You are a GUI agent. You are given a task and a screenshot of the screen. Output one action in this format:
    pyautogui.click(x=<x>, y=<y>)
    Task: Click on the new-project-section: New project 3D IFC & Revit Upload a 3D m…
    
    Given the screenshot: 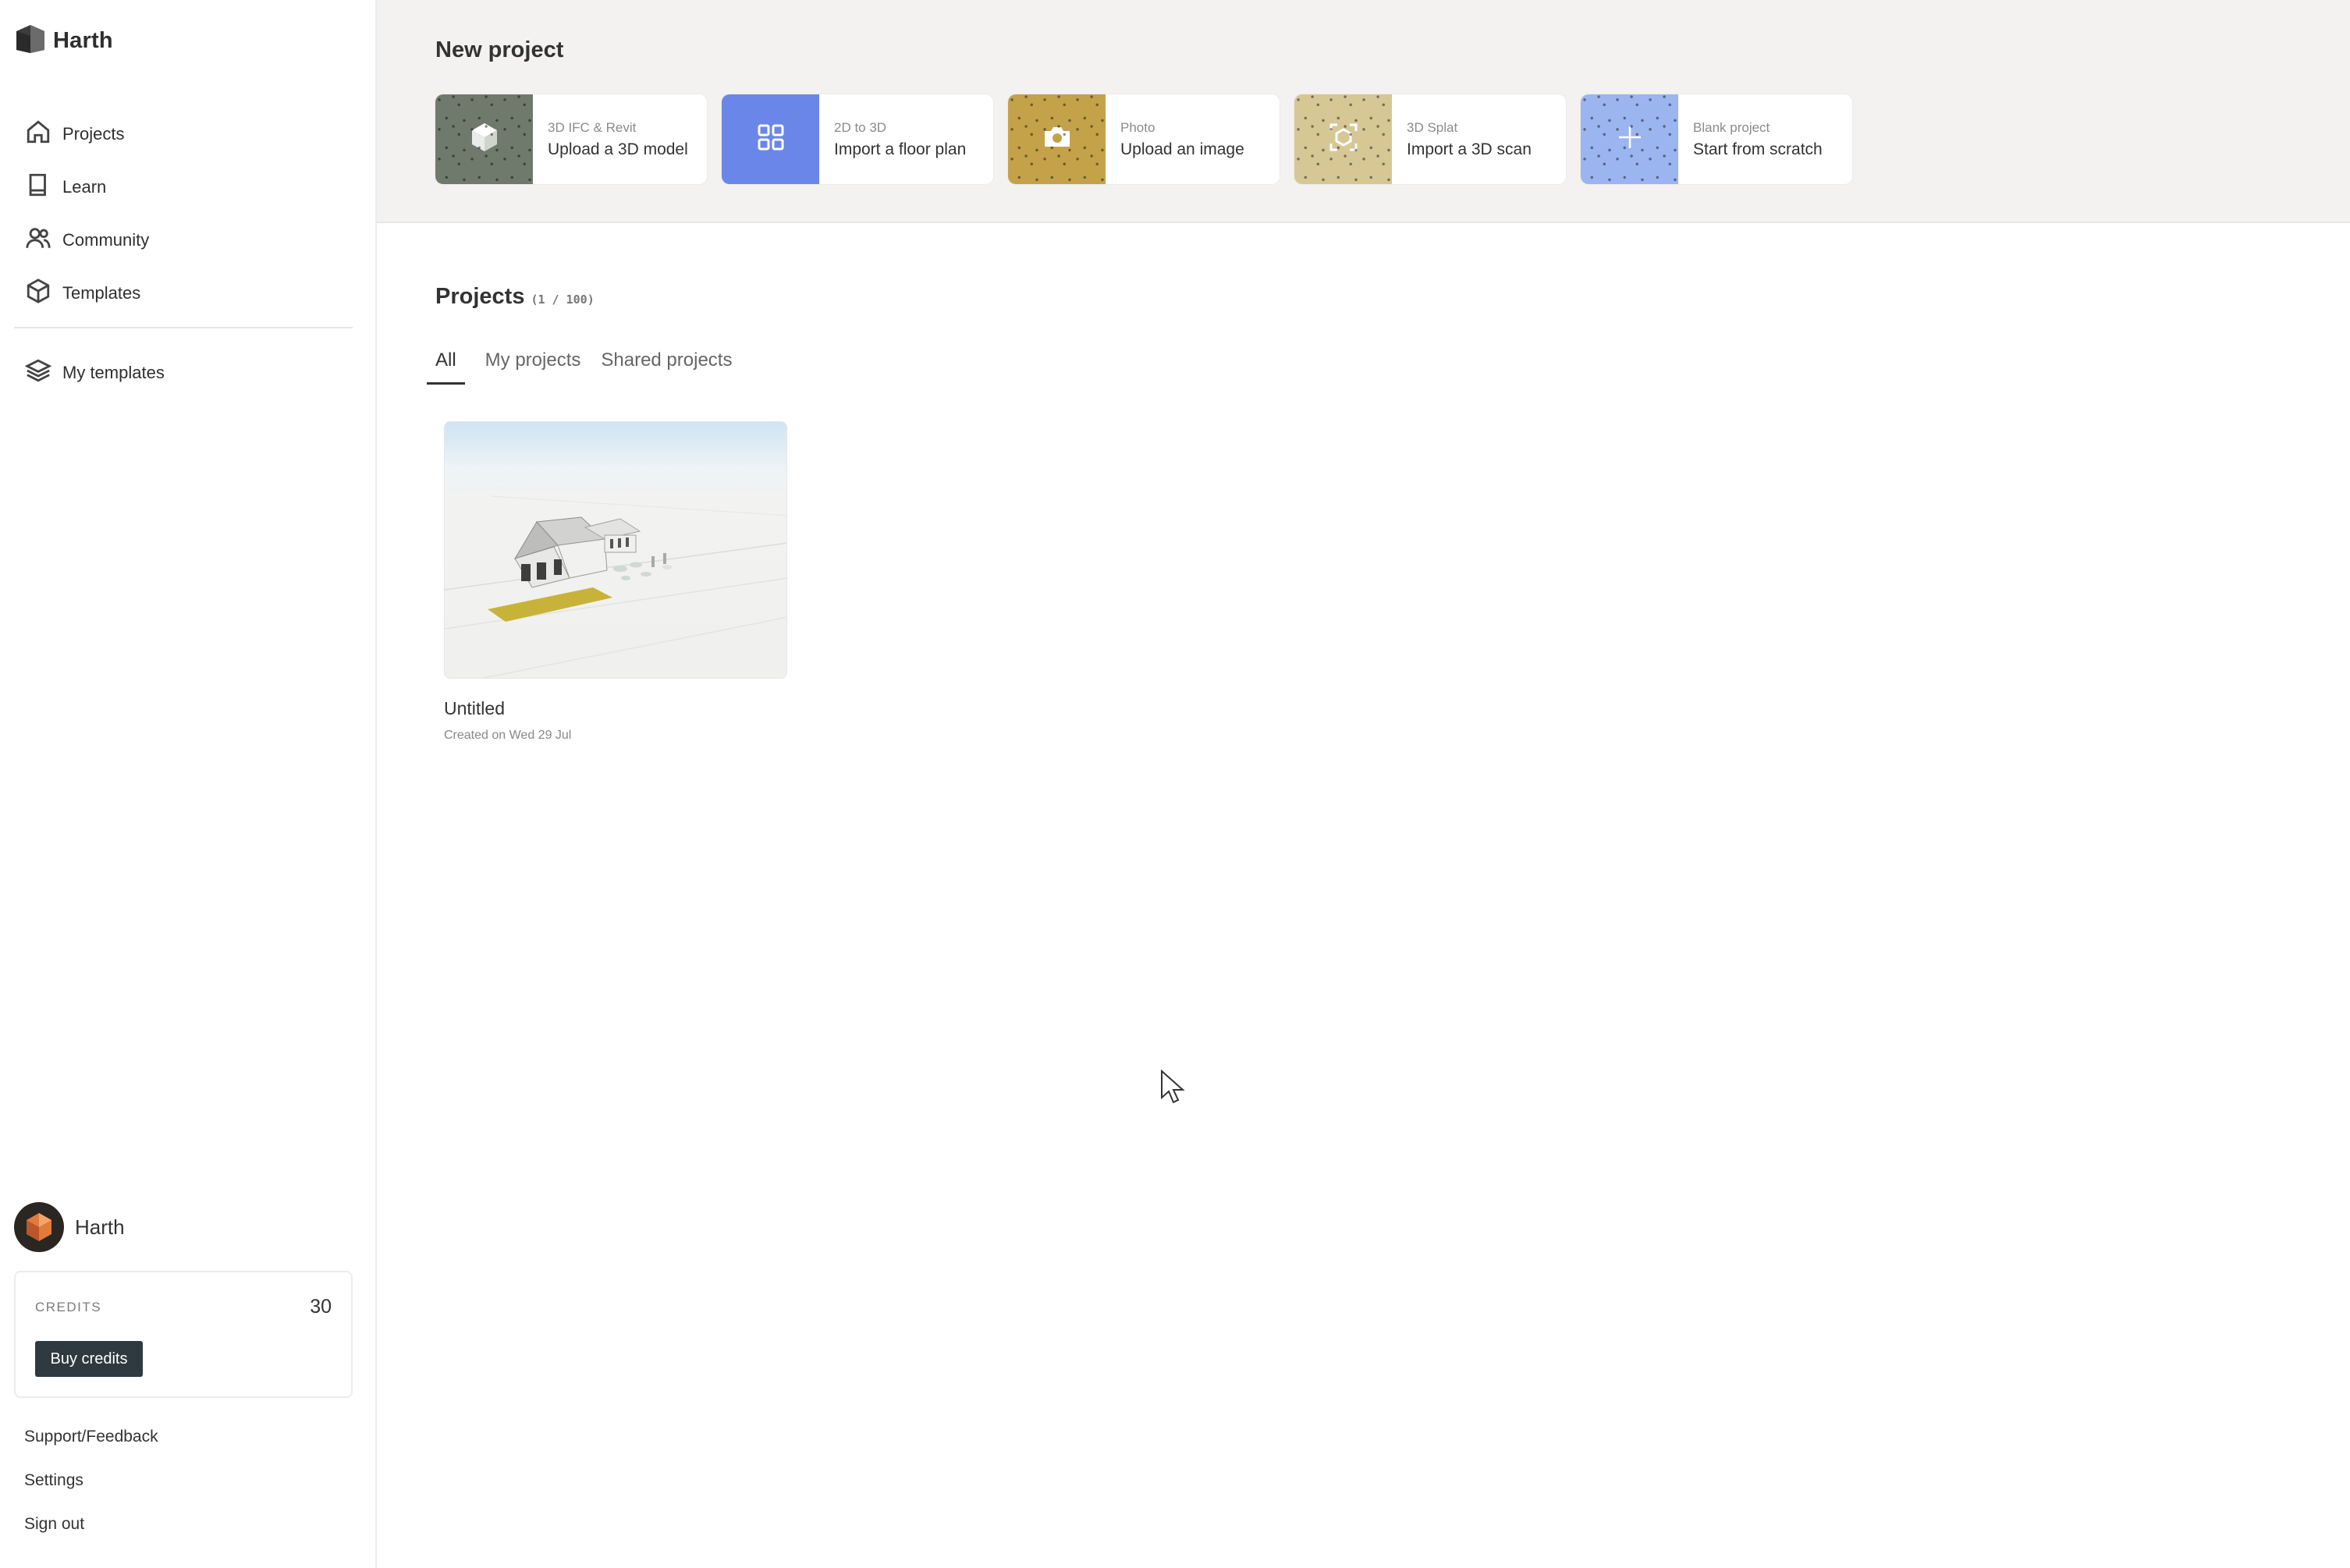 What is the action you would take?
    pyautogui.click(x=1363, y=112)
    